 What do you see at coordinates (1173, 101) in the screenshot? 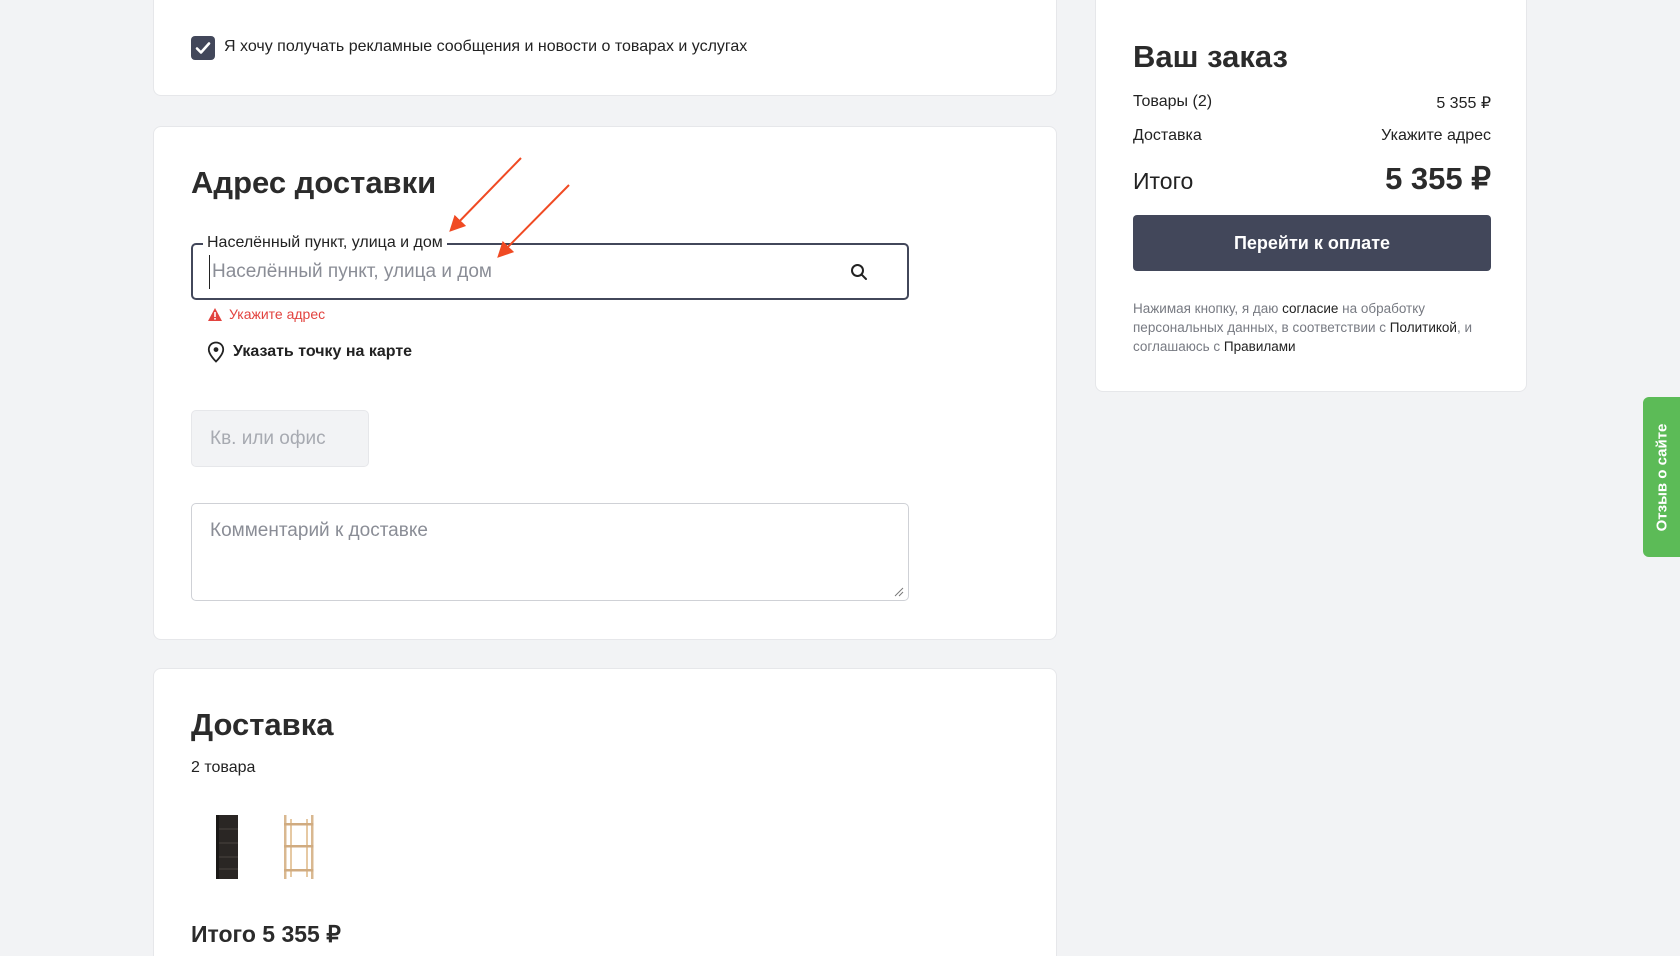
I see `order-items-label: Товары (2)` at bounding box center [1173, 101].